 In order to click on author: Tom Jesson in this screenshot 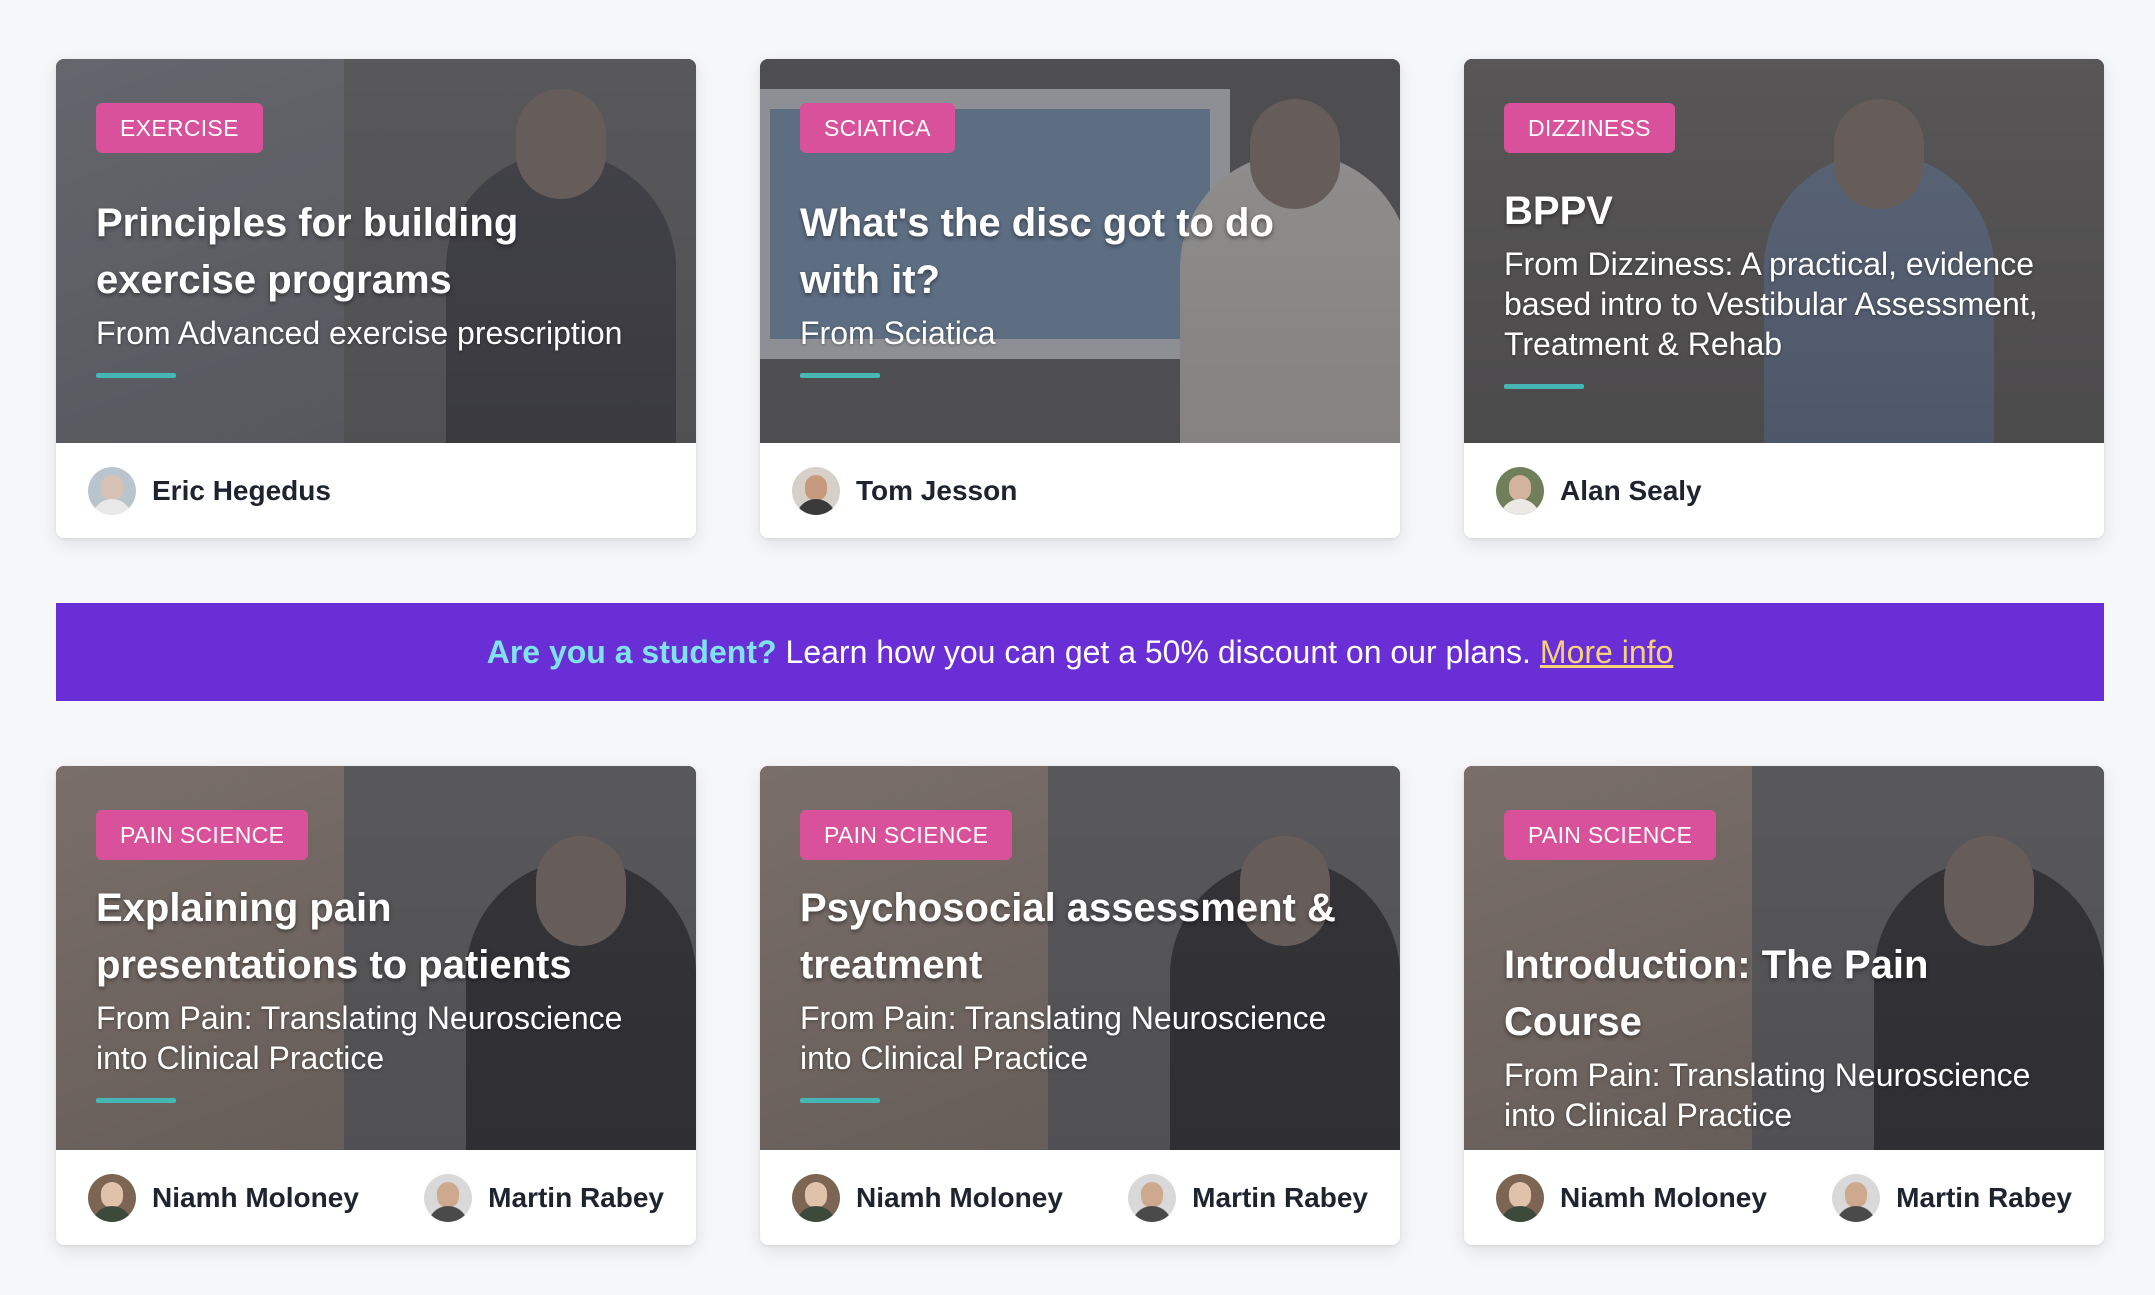, I will do `click(905, 490)`.